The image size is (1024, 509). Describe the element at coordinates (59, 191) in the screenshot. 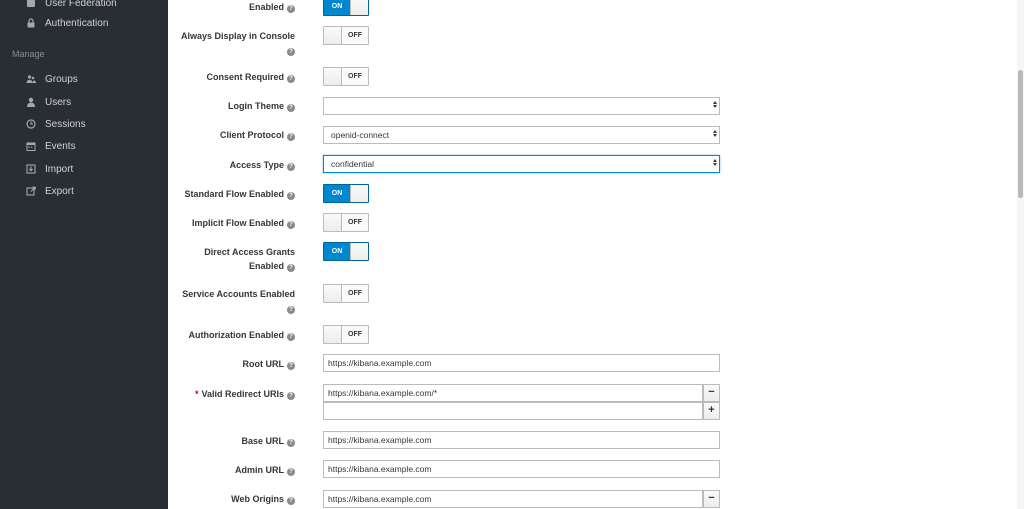

I see `sidebar-item-label: Export` at that location.